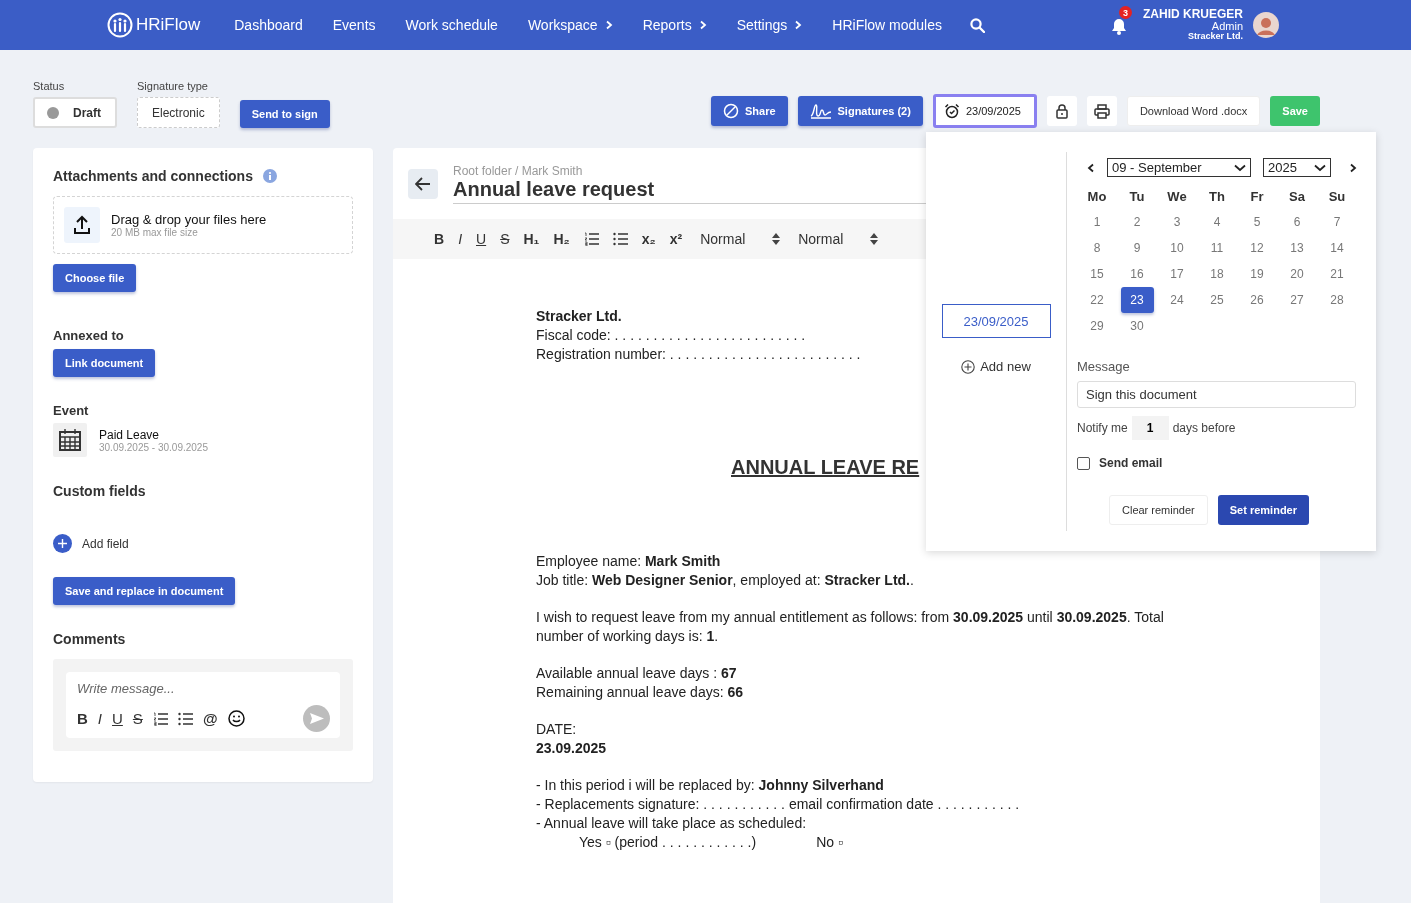 The image size is (1411, 903). I want to click on send-email-label: Send email, so click(1131, 463).